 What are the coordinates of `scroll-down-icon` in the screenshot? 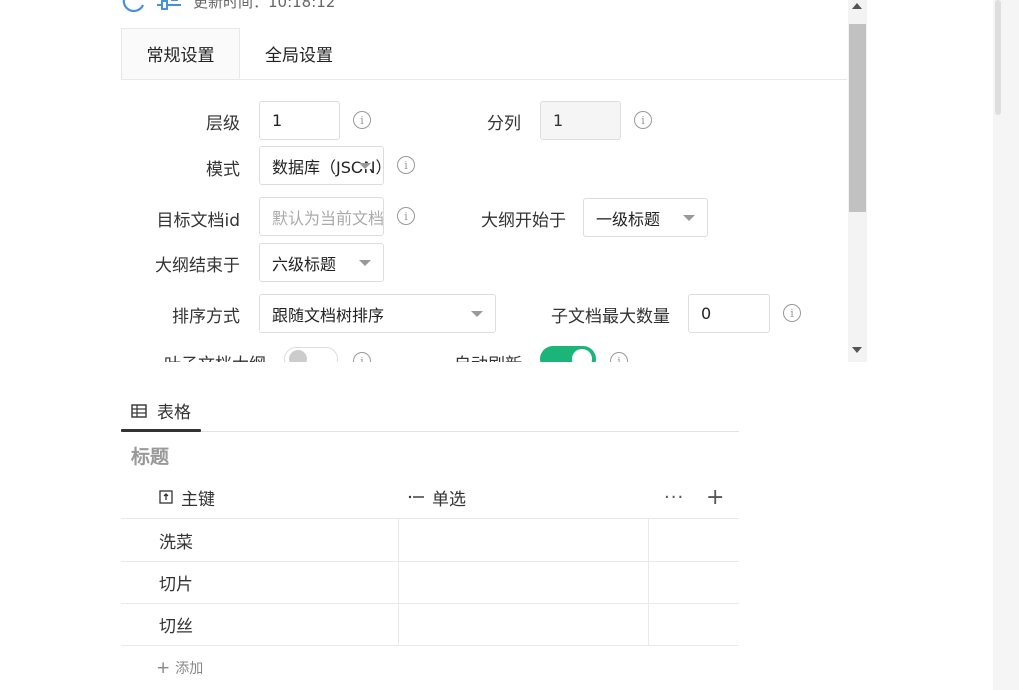 It's located at (857, 350).